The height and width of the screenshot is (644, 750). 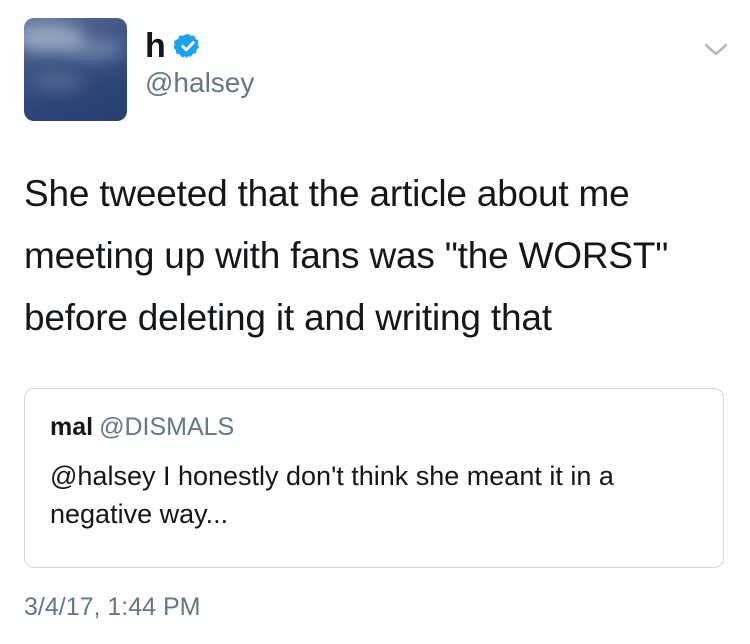 What do you see at coordinates (72, 427) in the screenshot?
I see `quoted-author-name: mal` at bounding box center [72, 427].